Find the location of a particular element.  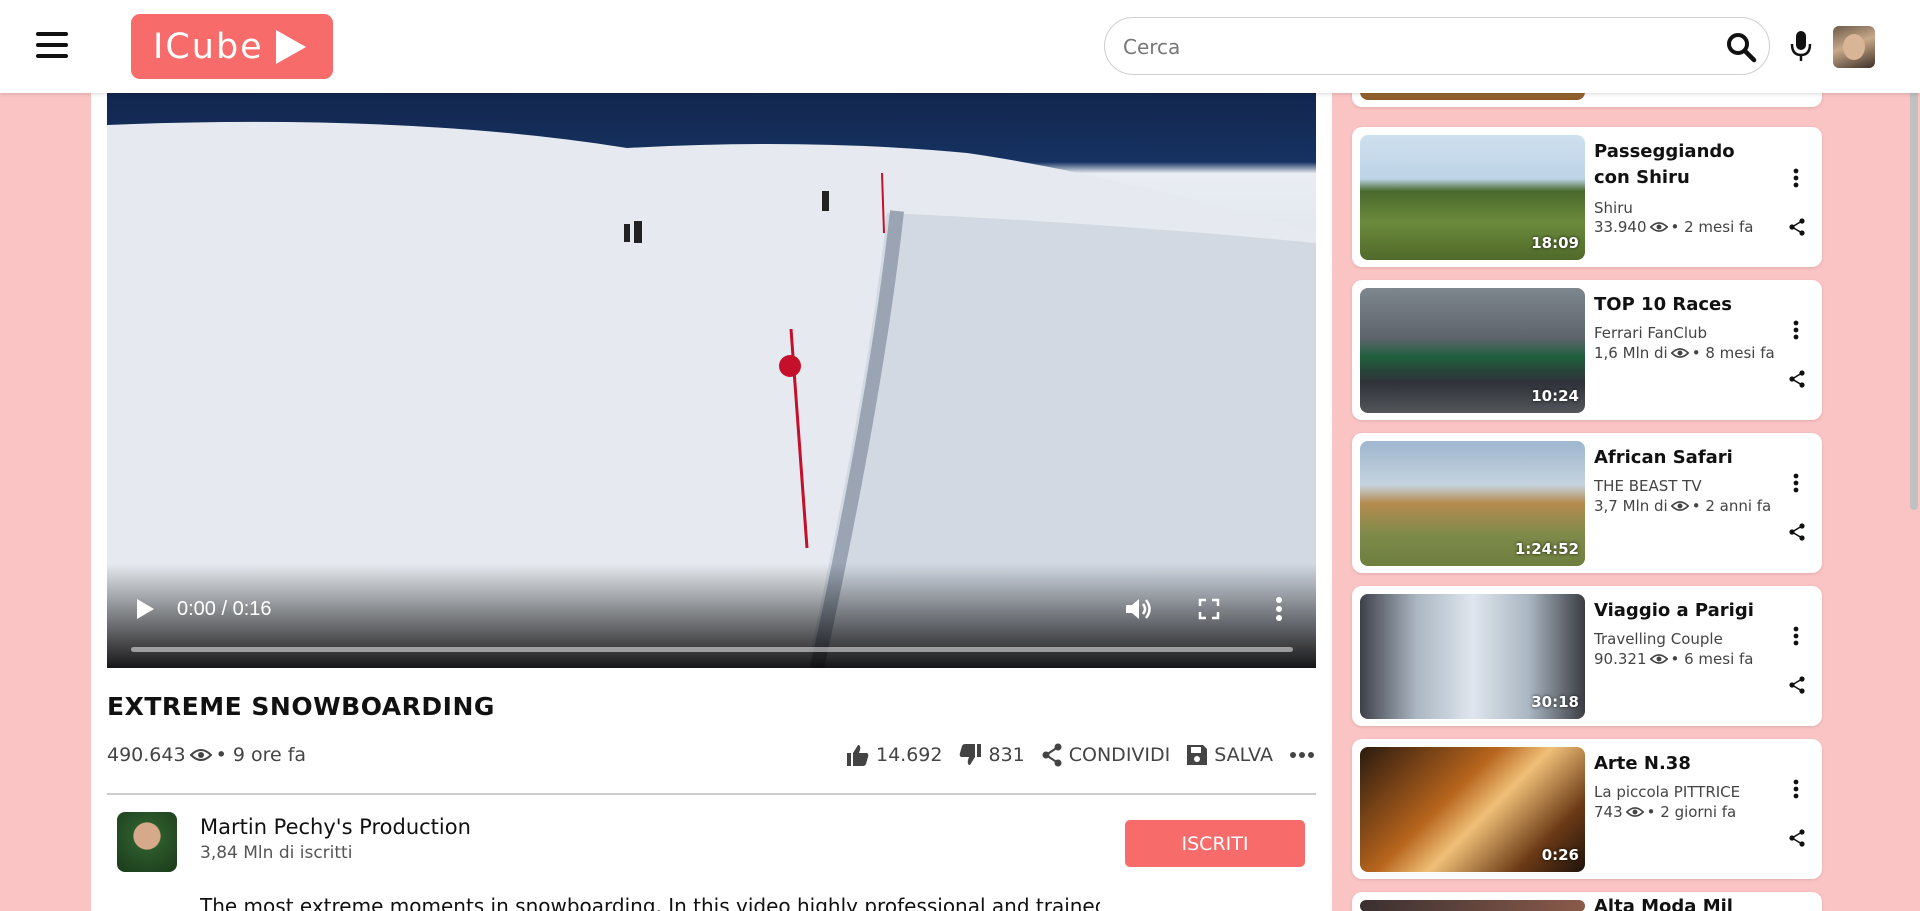

menu-icon is located at coordinates (52, 46).